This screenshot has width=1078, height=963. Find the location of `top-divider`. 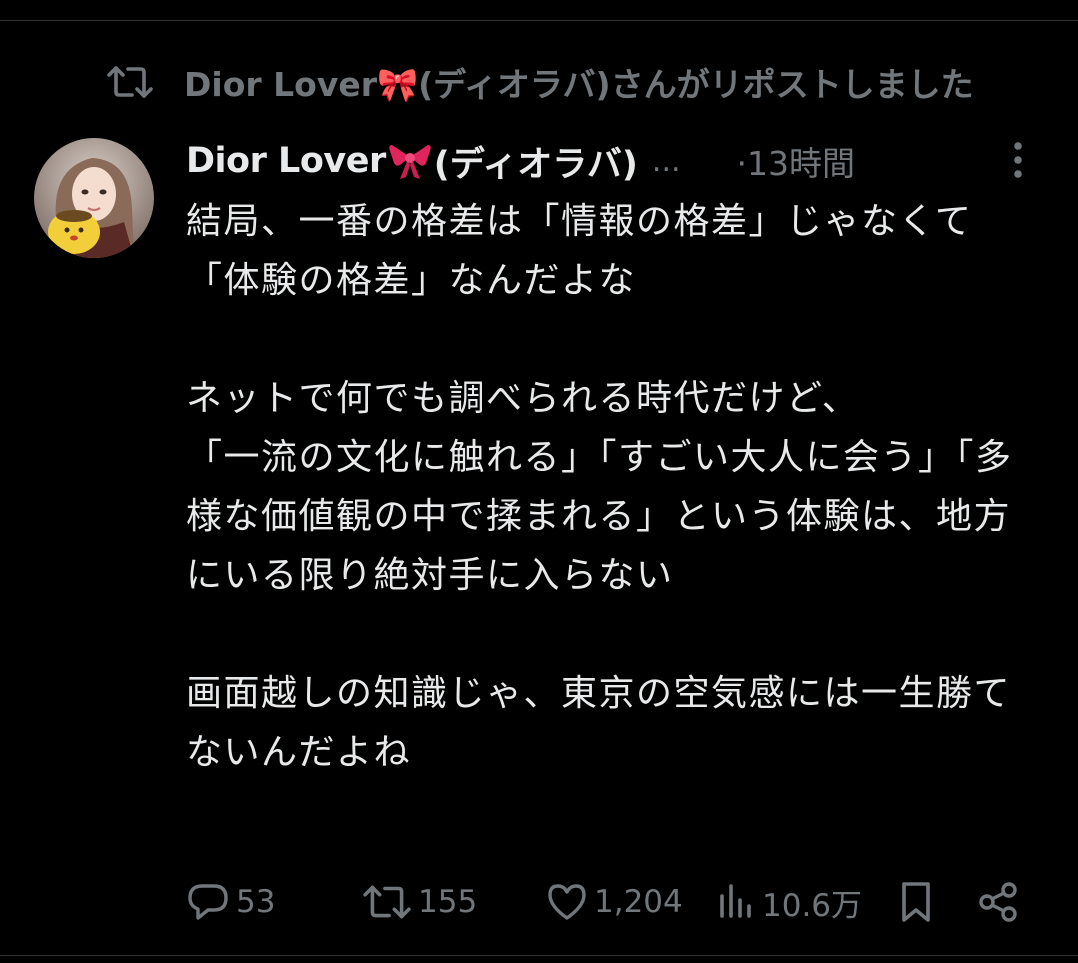

top-divider is located at coordinates (539, 20).